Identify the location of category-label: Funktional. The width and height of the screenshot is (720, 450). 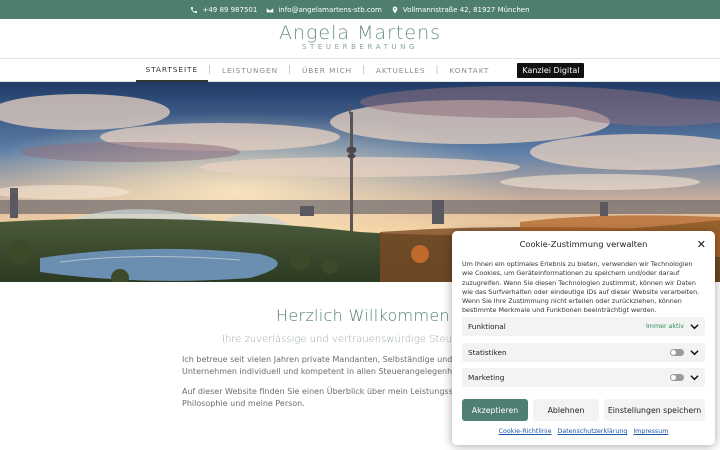
(487, 326).